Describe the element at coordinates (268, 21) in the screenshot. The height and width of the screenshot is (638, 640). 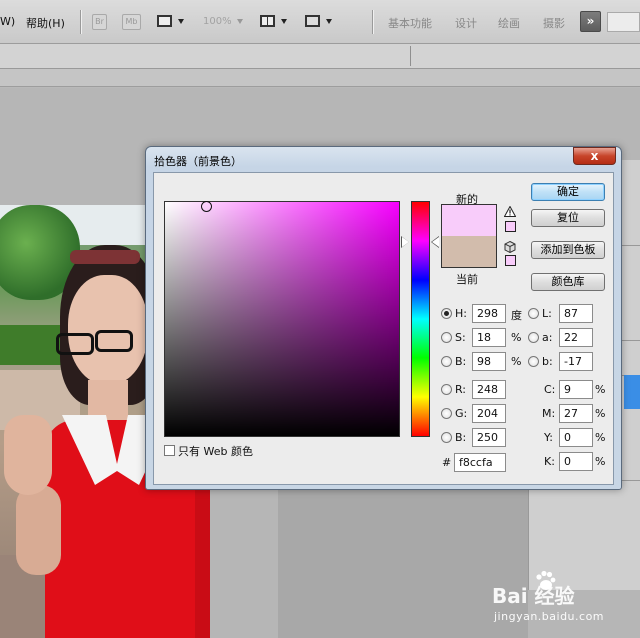
I see `arrange-documents-icon` at that location.